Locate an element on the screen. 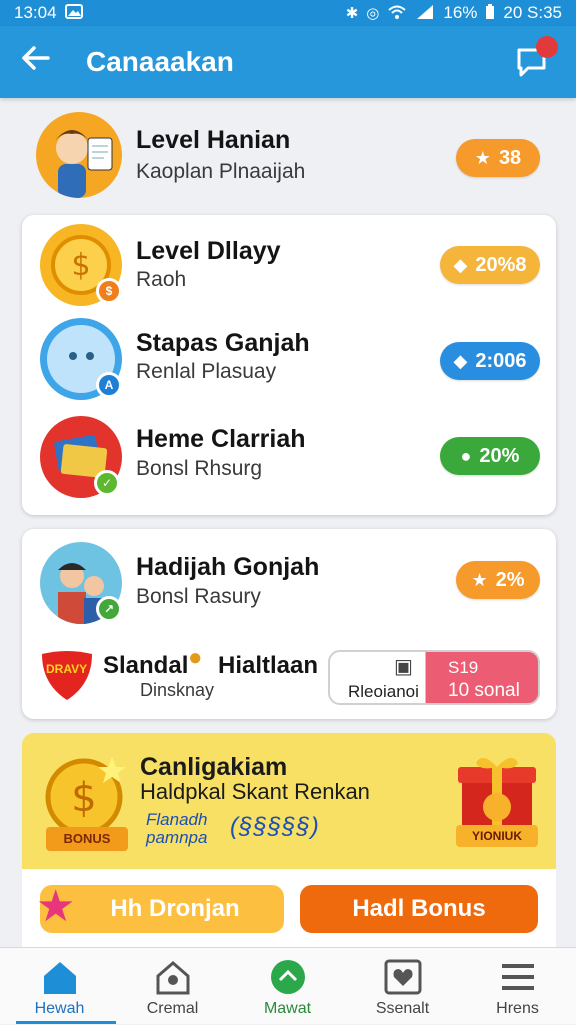 This screenshot has width=576, height=1025. coin-badge-icon: $ is located at coordinates (109, 291).